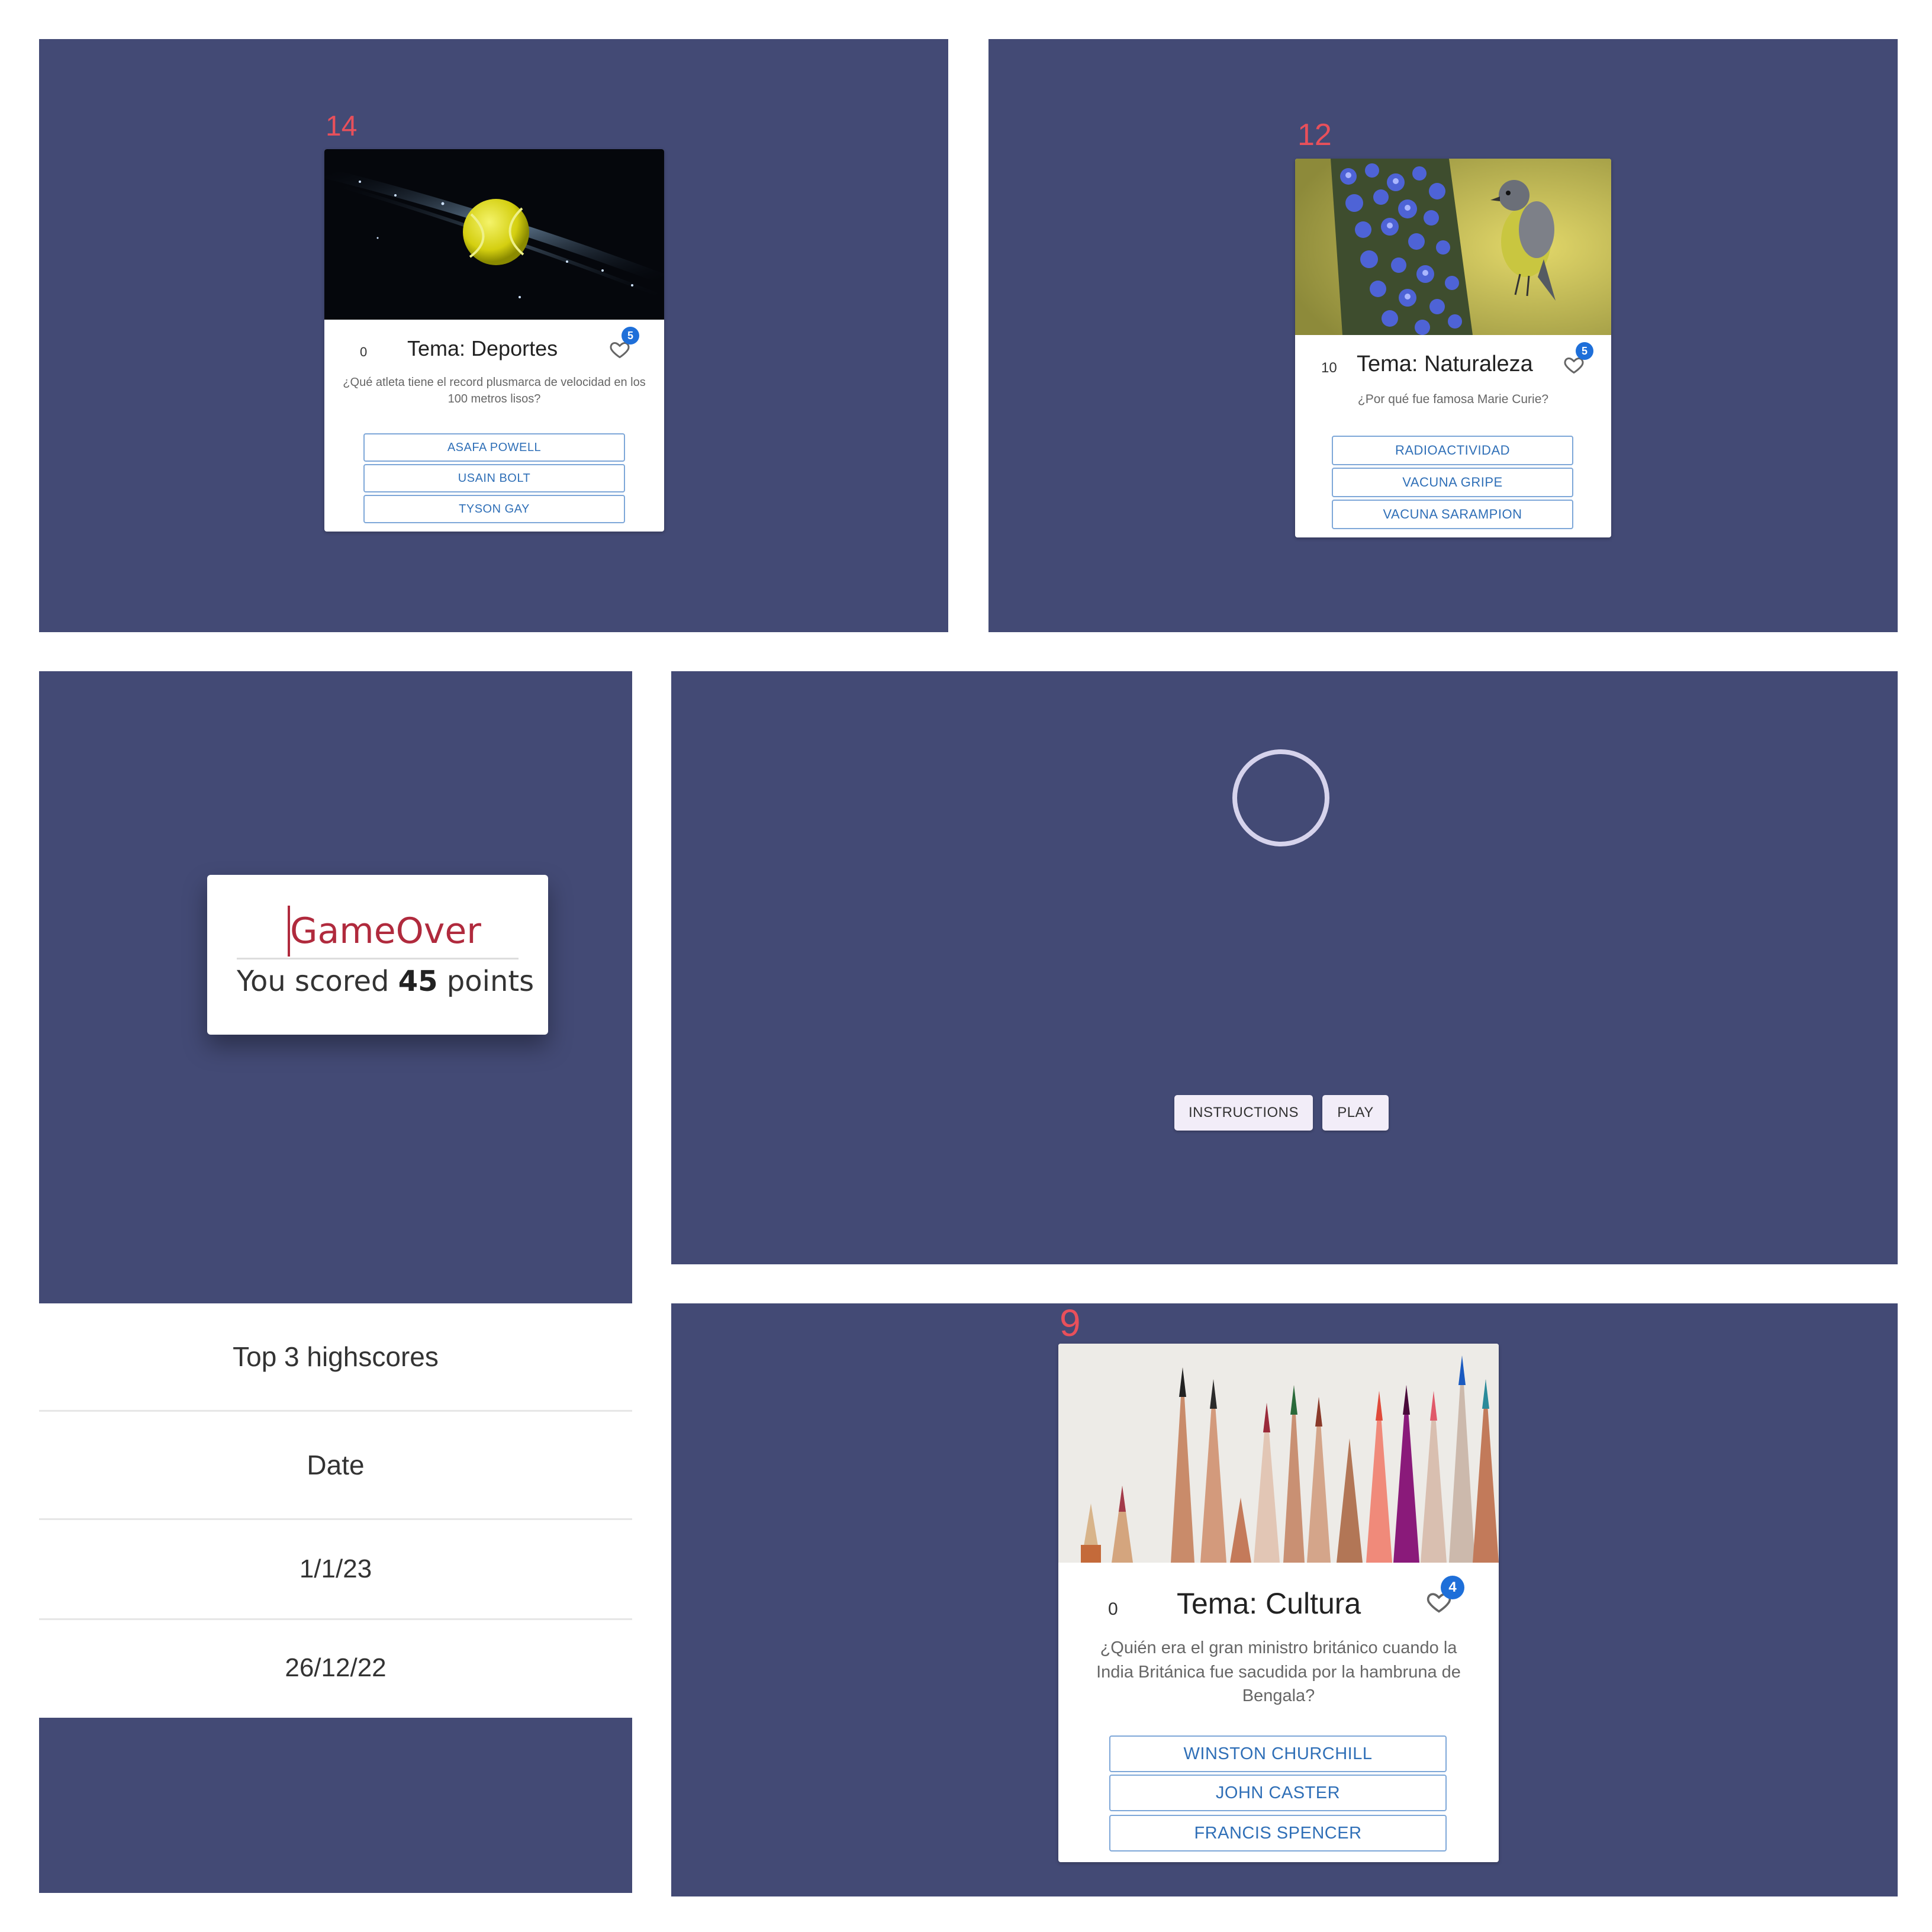  Describe the element at coordinates (1452, 482) in the screenshot. I see `answer-option-2: VACUNA GRIPE` at that location.